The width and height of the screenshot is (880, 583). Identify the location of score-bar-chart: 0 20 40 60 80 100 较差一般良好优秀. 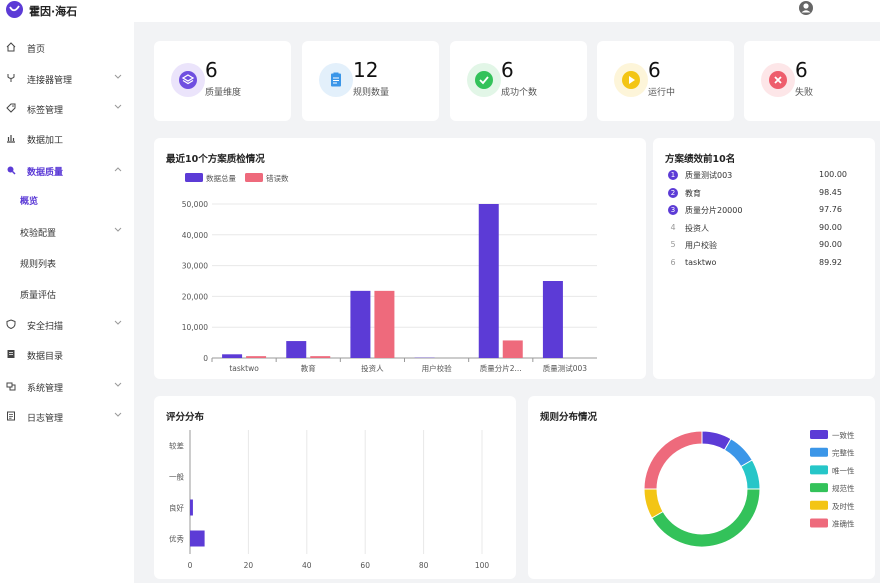
(329, 500).